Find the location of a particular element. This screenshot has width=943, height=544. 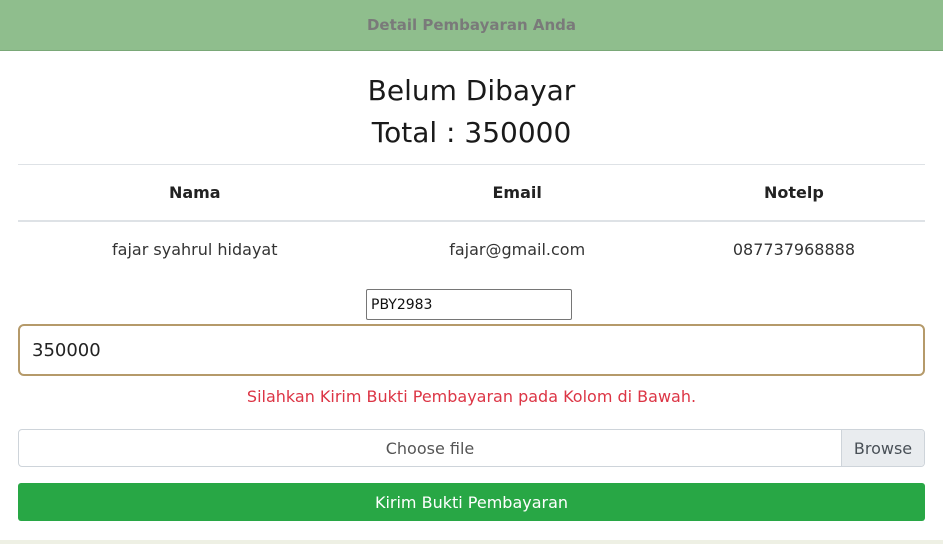

submit-proof-button: Kirim Bukti Pembayaran is located at coordinates (471, 502).